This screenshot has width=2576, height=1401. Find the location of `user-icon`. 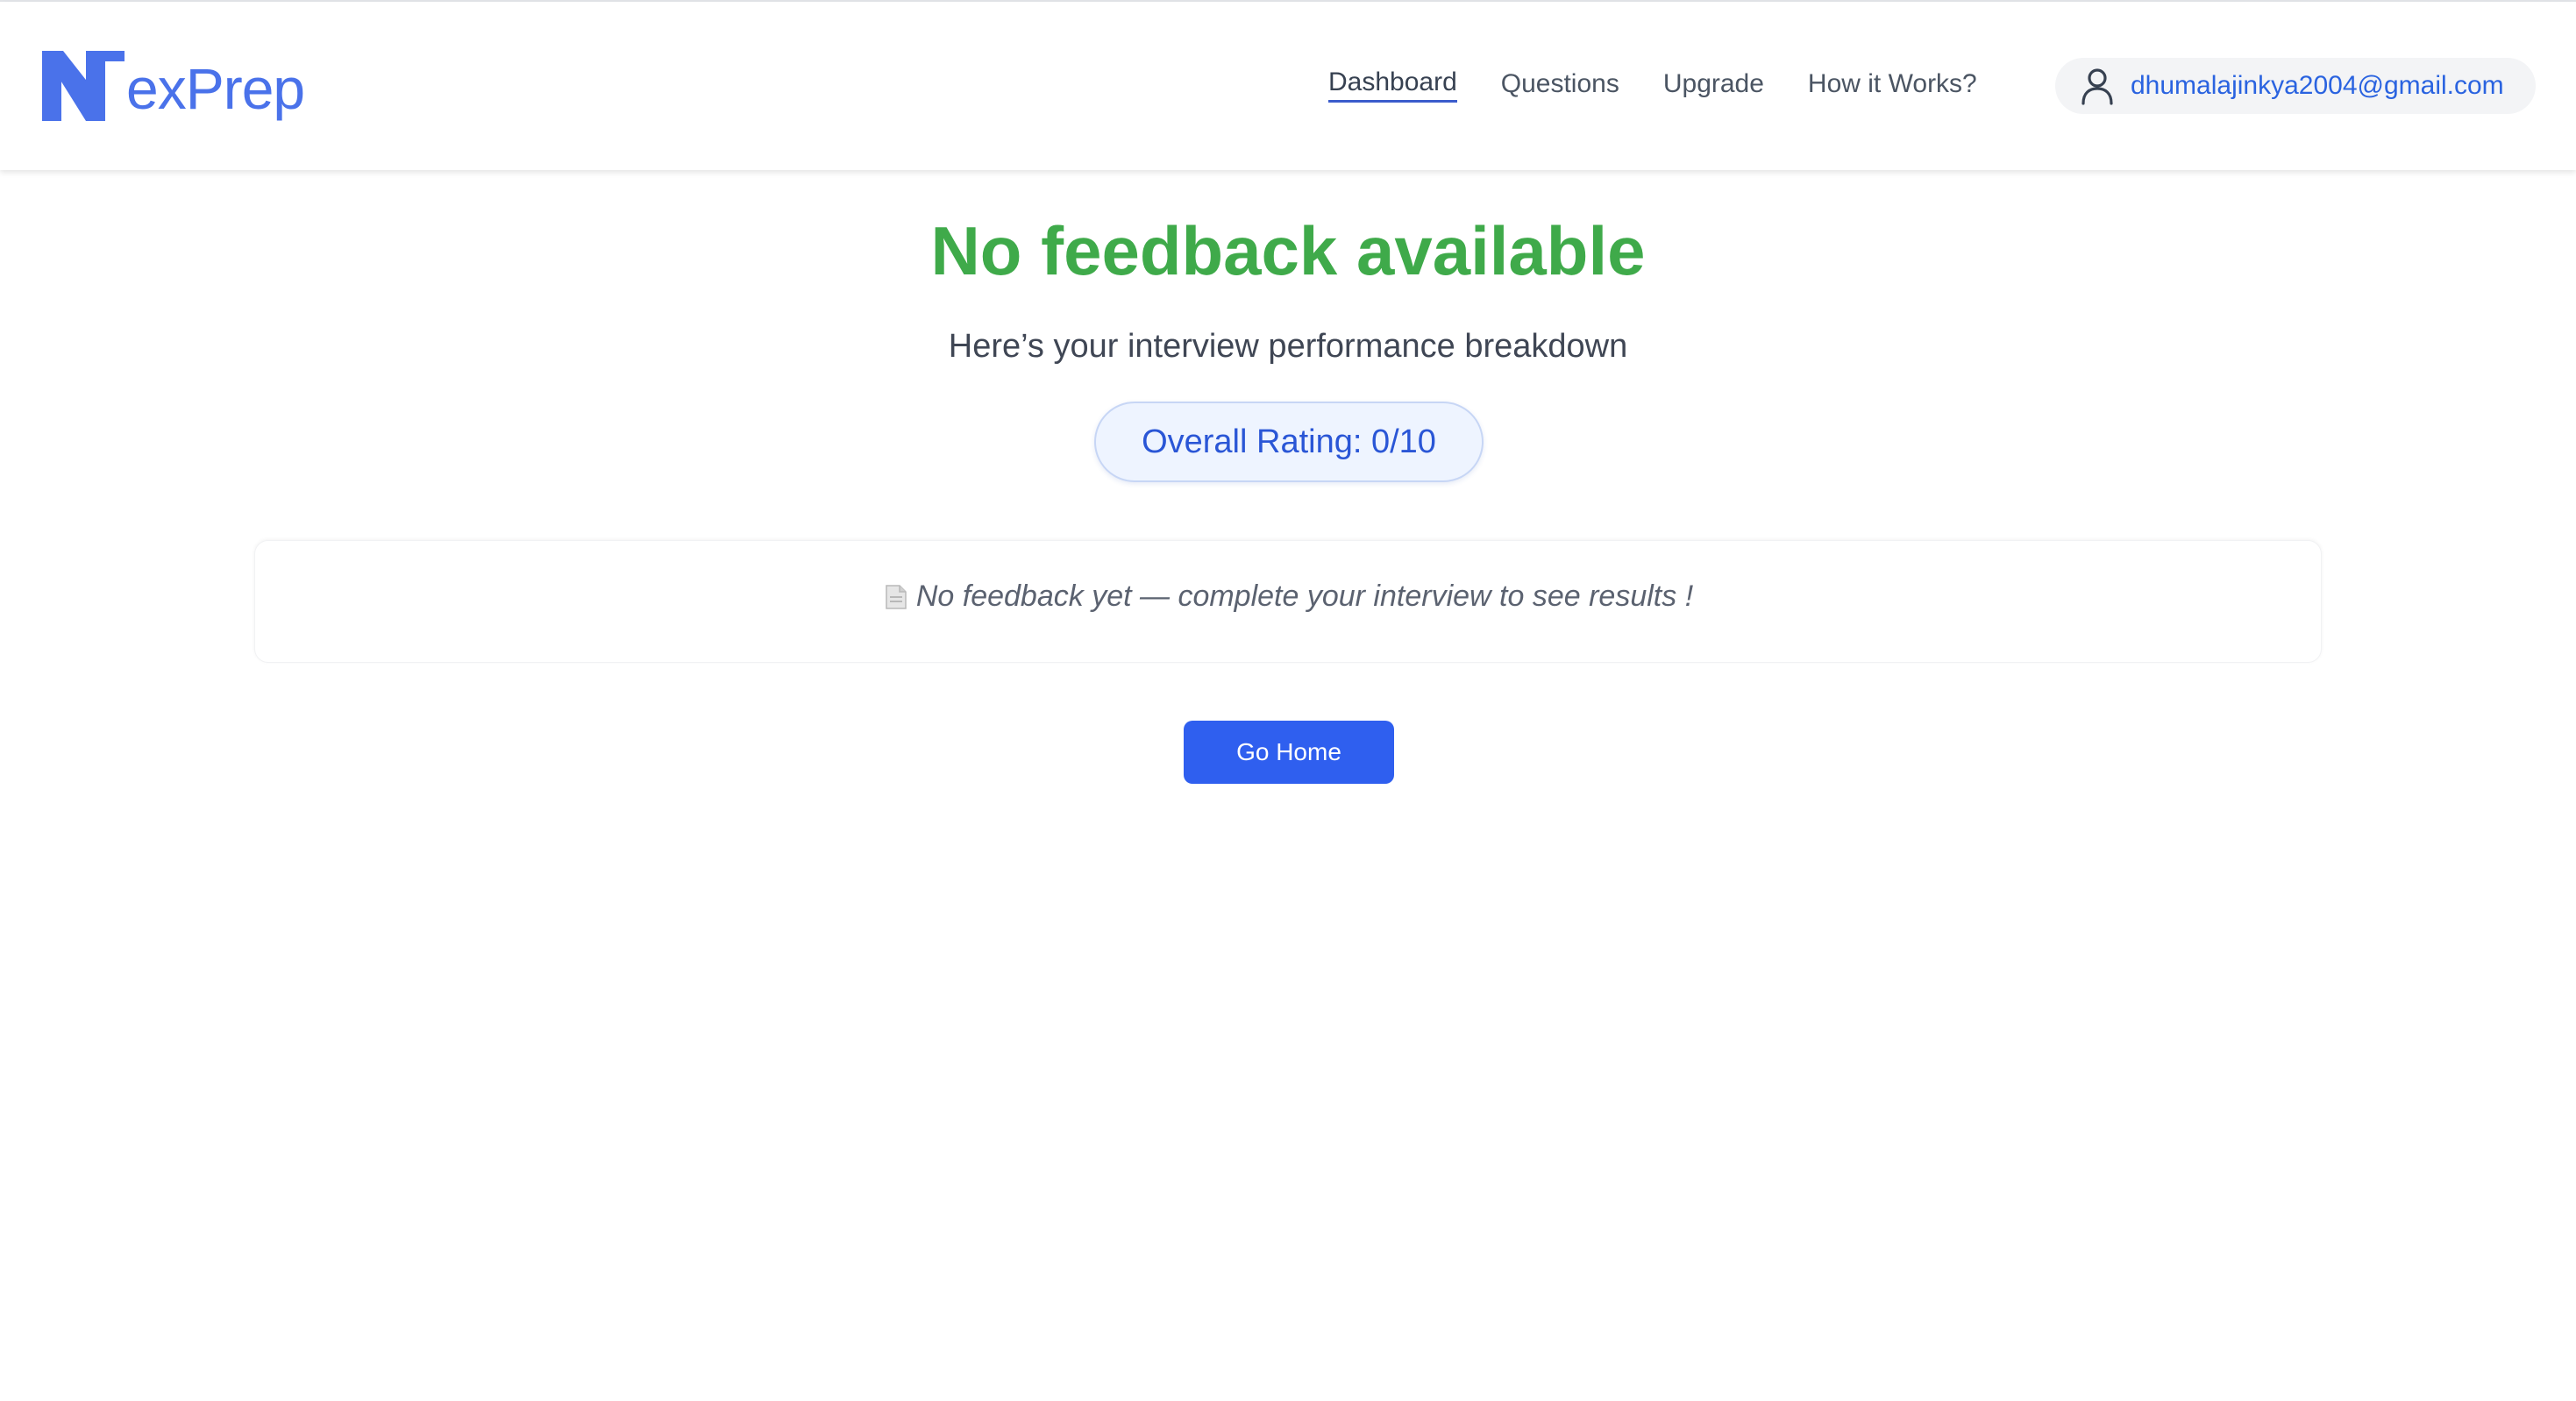

user-icon is located at coordinates (2097, 86).